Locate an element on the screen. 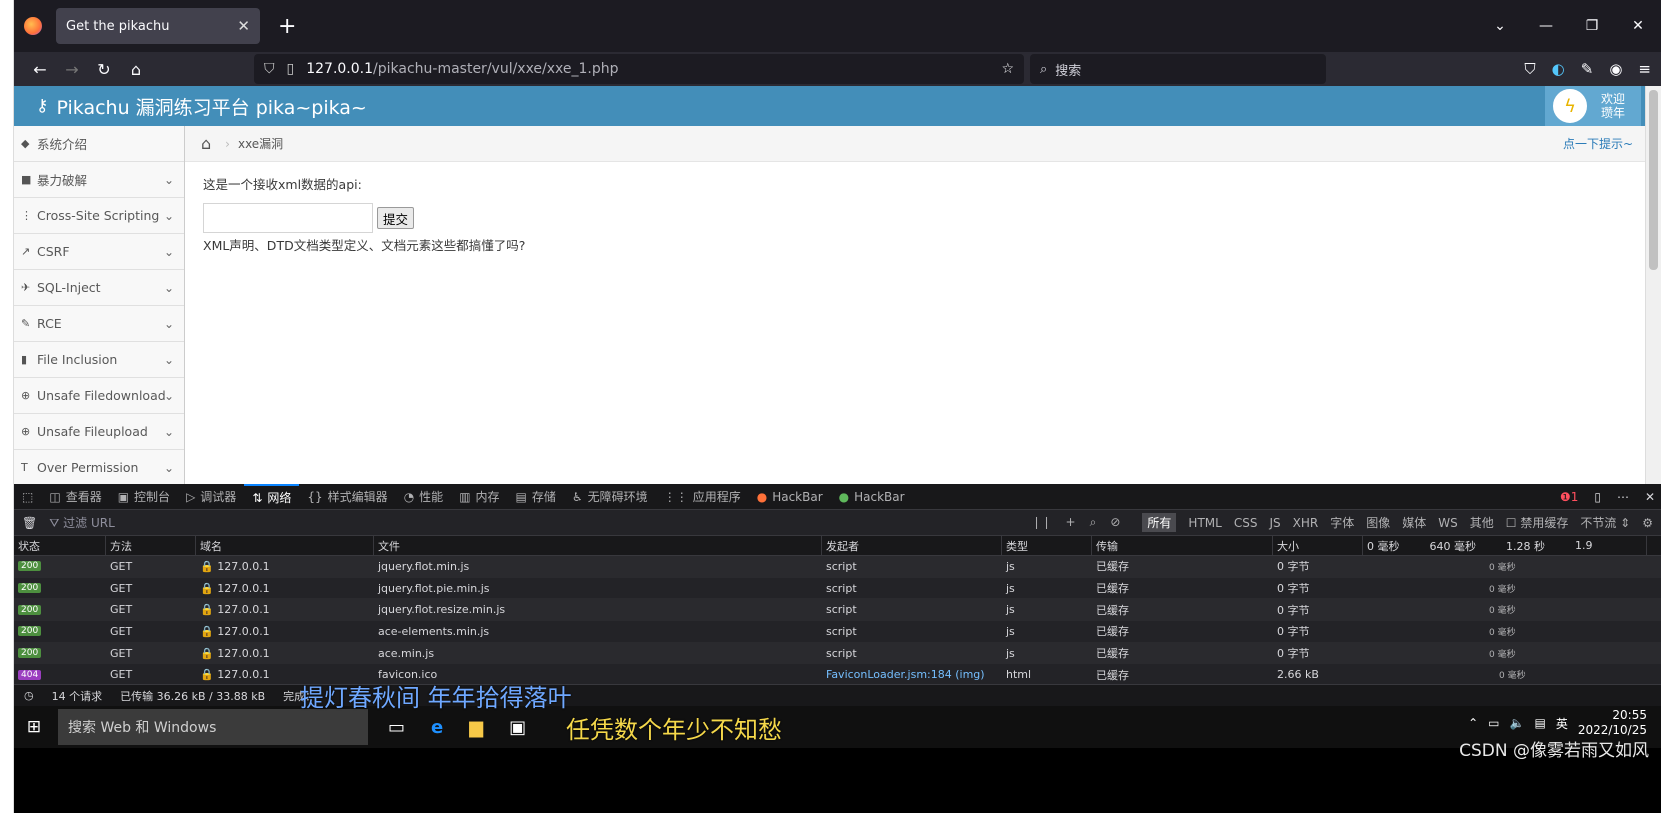  block-icon: ⊘ is located at coordinates (1115, 522).